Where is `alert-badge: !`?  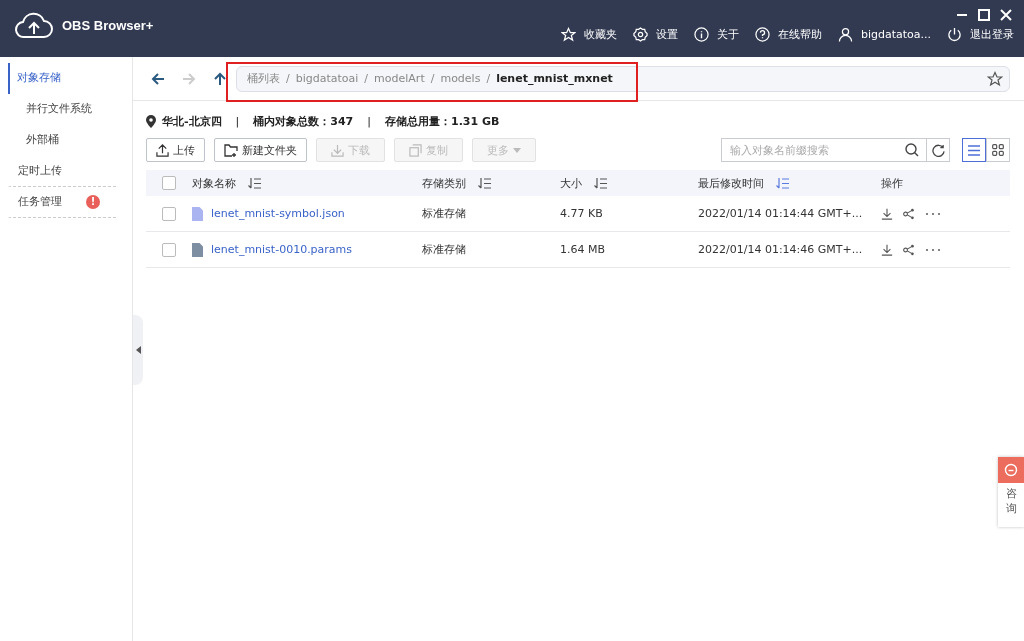
alert-badge: ! is located at coordinates (93, 201).